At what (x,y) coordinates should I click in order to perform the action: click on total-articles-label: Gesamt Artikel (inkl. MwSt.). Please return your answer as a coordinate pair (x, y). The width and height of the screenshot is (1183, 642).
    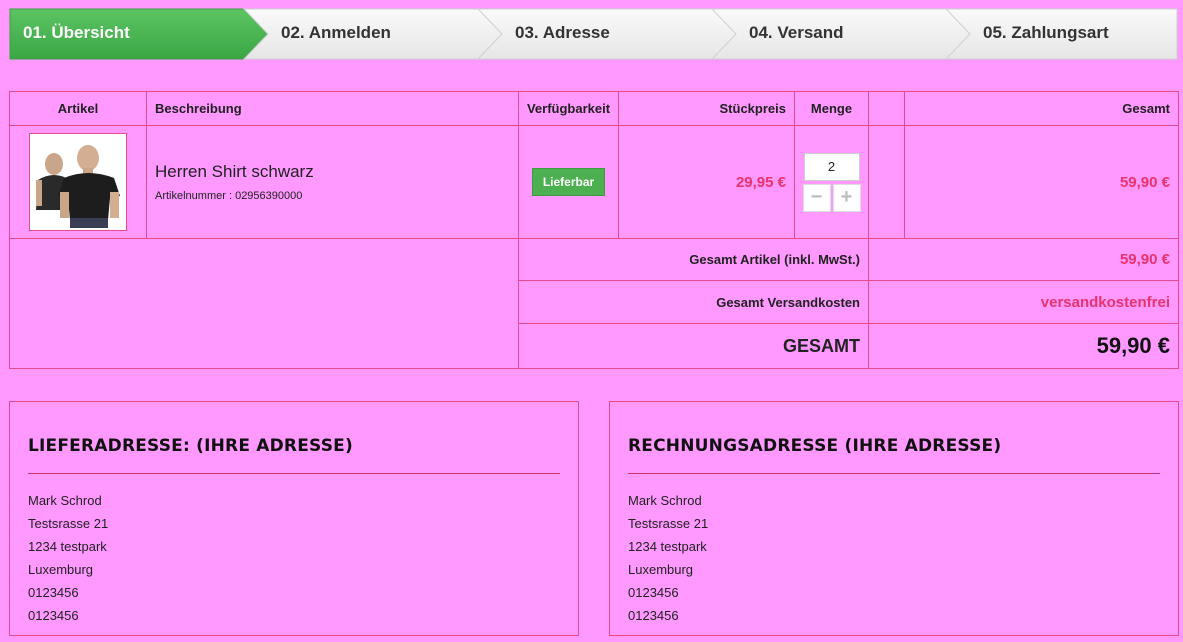
    Looking at the image, I should click on (693, 259).